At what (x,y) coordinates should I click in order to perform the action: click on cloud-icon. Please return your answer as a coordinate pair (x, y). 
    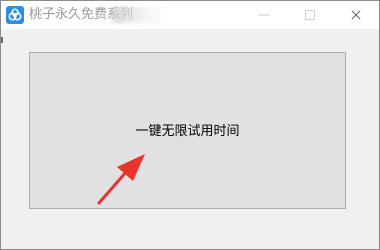
    Looking at the image, I should click on (15, 15).